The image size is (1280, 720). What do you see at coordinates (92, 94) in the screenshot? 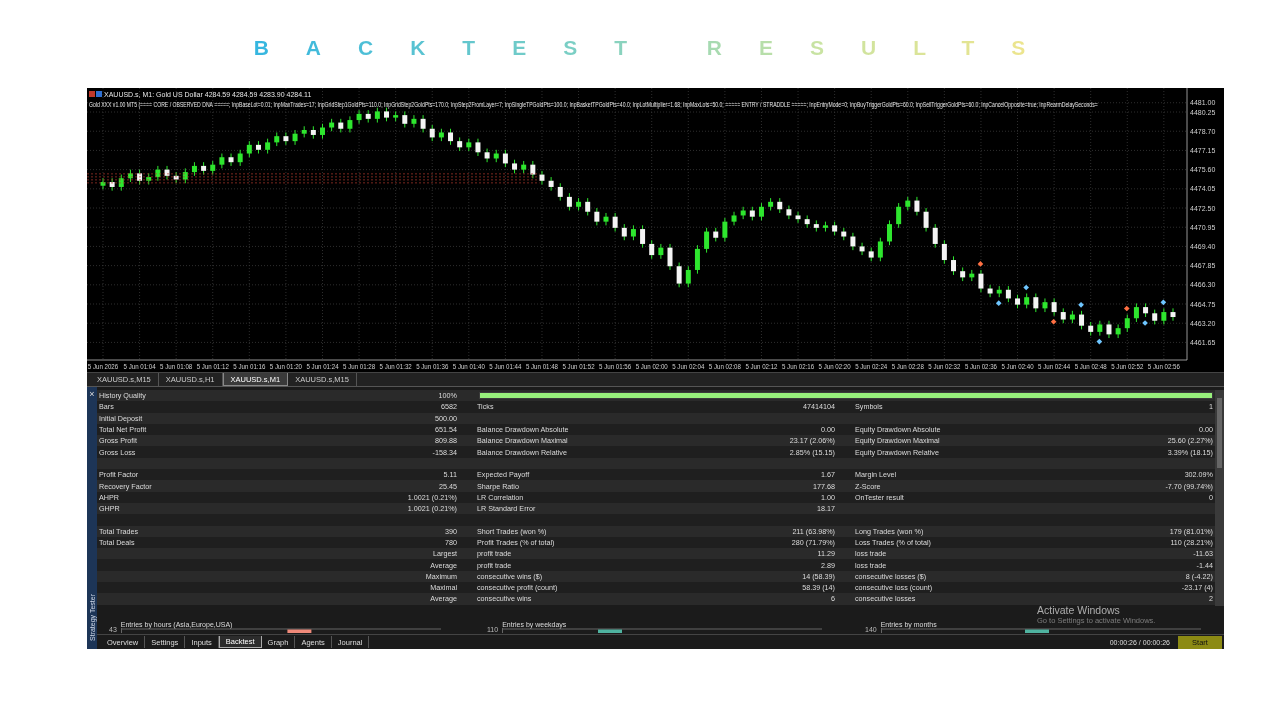
I see `panel-icon` at bounding box center [92, 94].